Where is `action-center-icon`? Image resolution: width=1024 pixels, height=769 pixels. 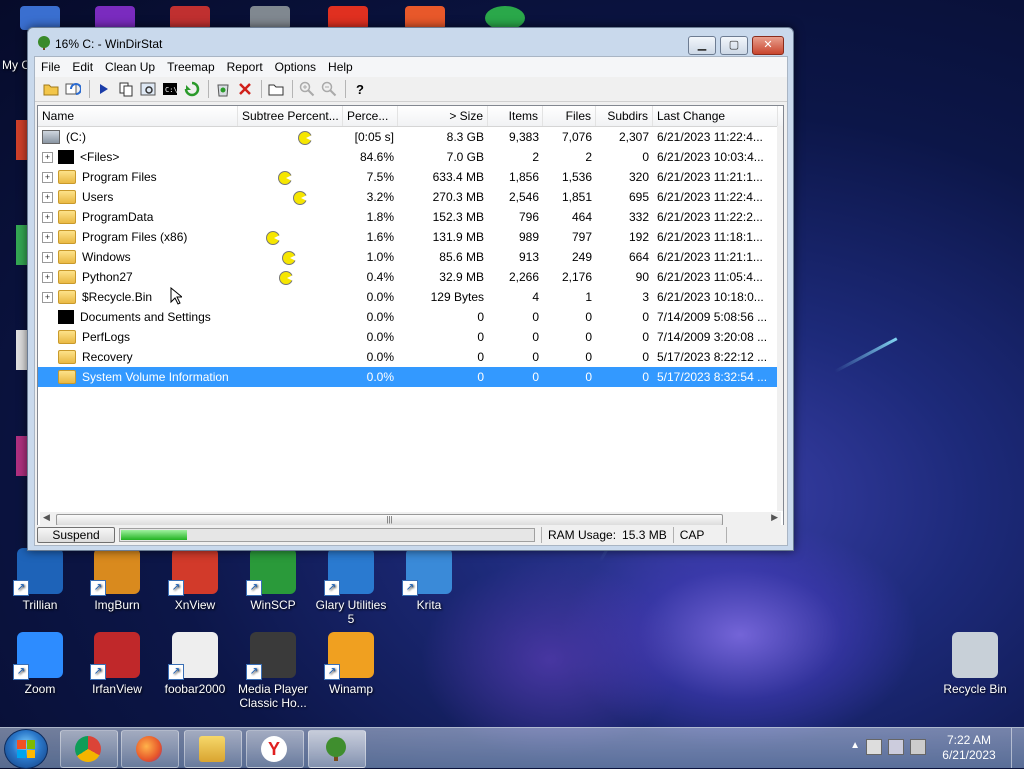 action-center-icon is located at coordinates (874, 747).